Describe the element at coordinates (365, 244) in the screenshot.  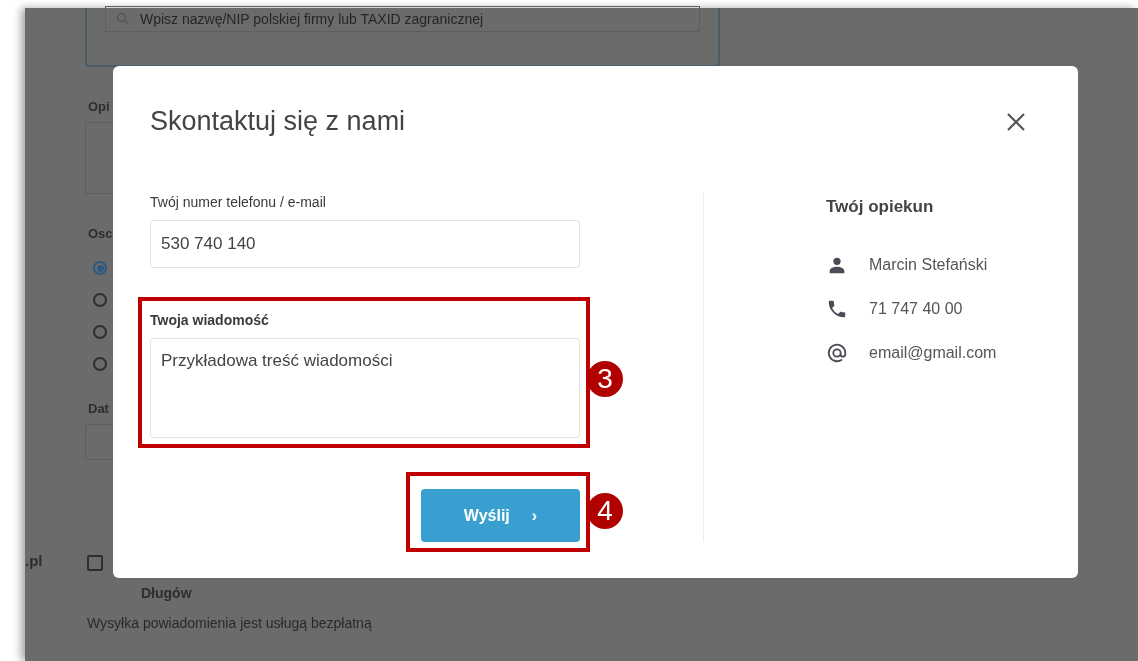
I see `contact-field: 530 740 140` at that location.